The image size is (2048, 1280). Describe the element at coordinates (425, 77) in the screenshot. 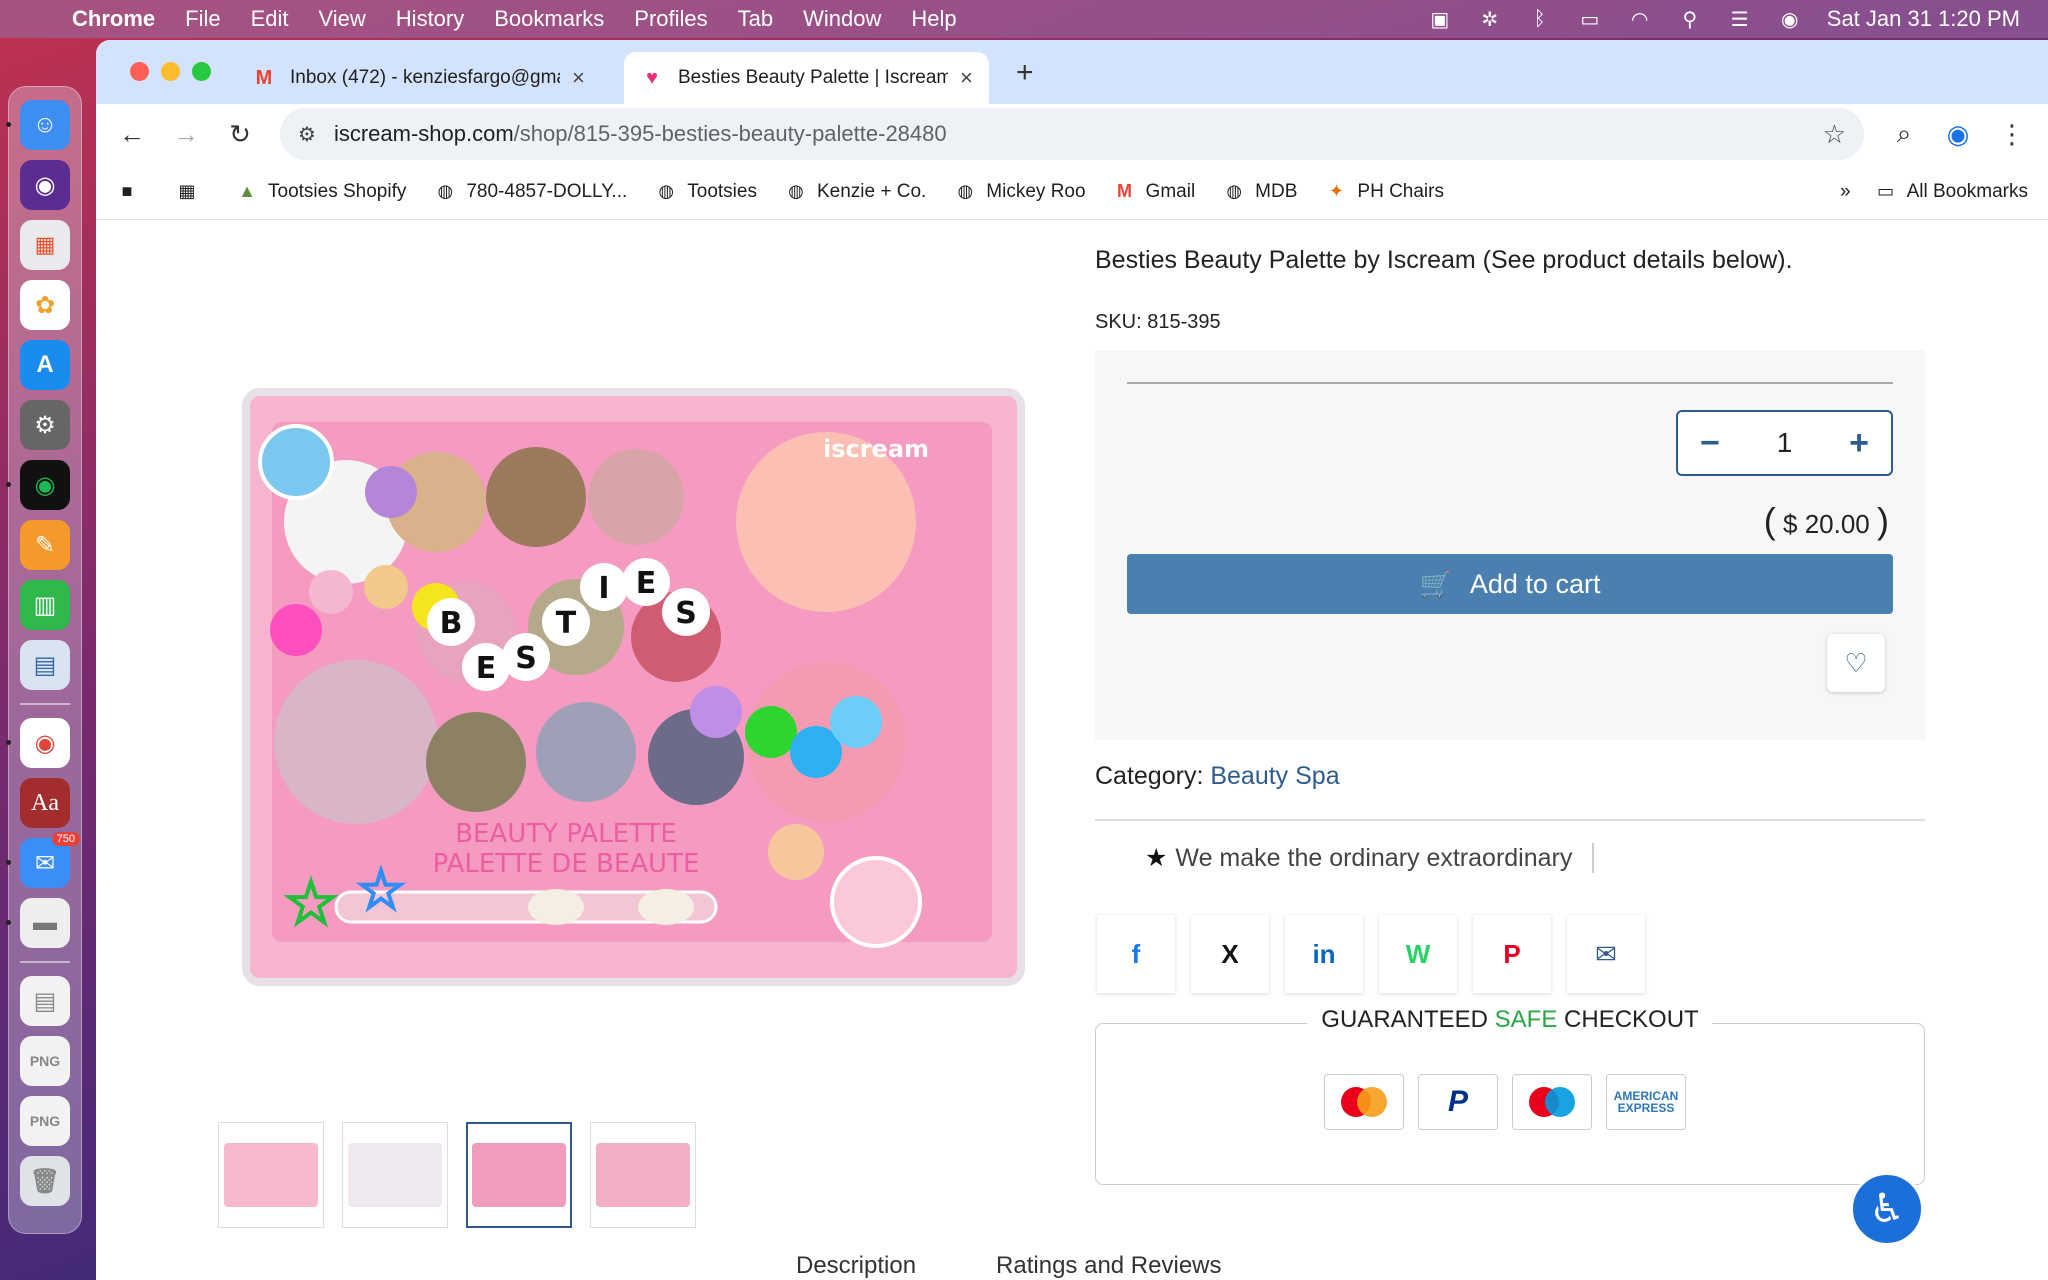

I see `tab-title: Inbox (472) - kenziesfargo@gmail.com` at that location.